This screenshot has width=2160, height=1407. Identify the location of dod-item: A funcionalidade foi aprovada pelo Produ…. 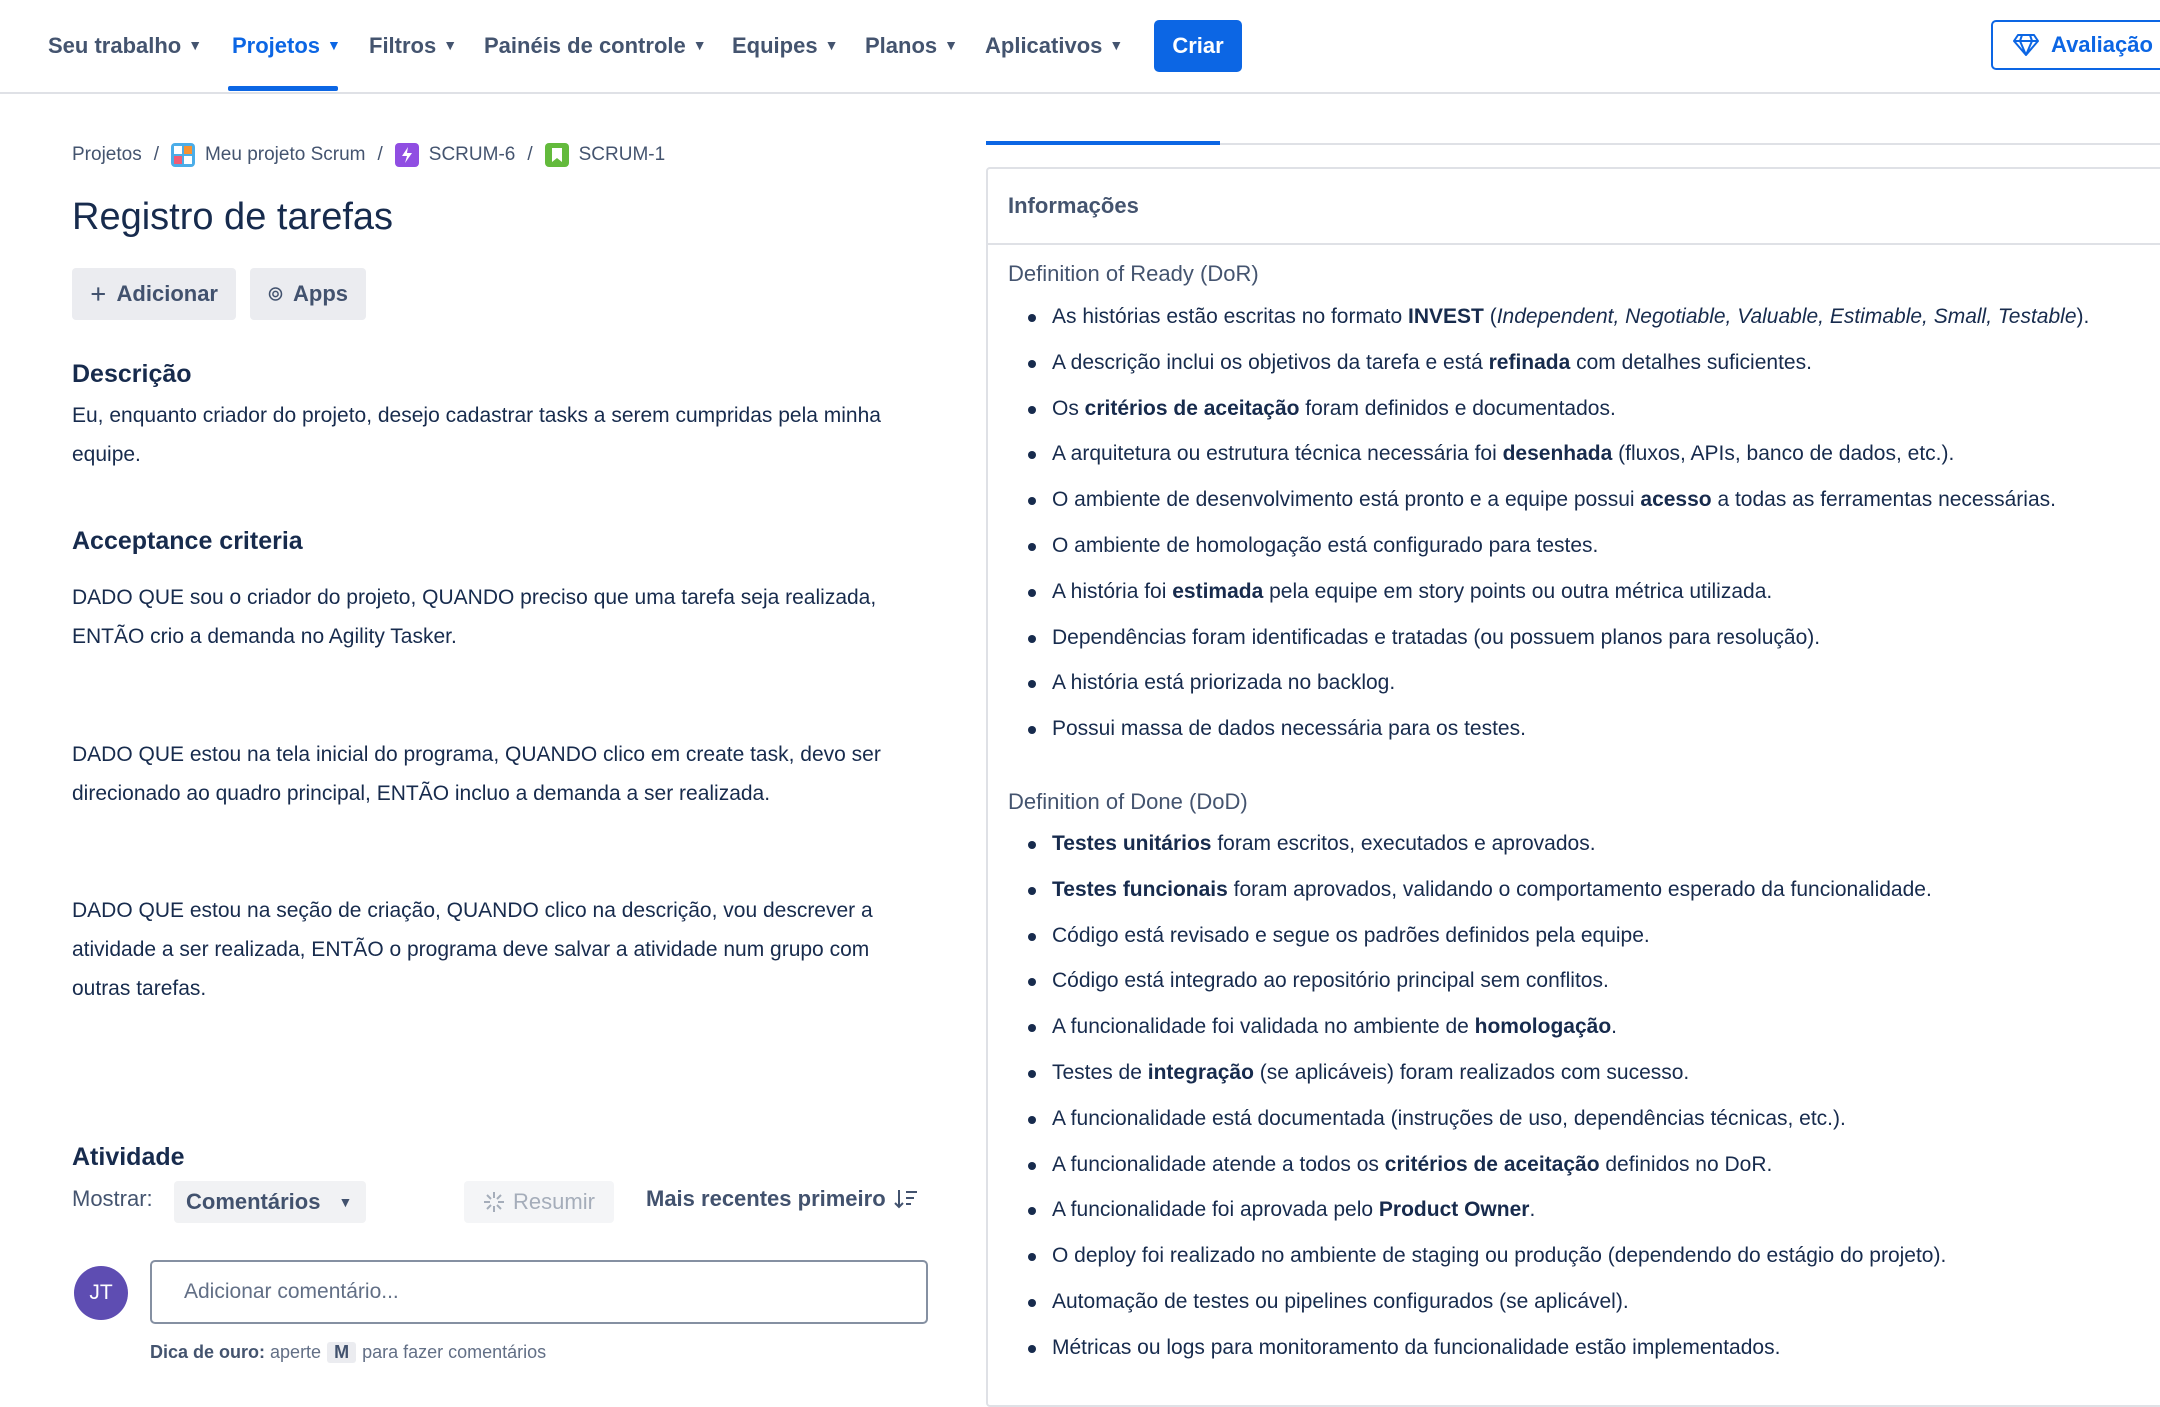
(1486, 1210).